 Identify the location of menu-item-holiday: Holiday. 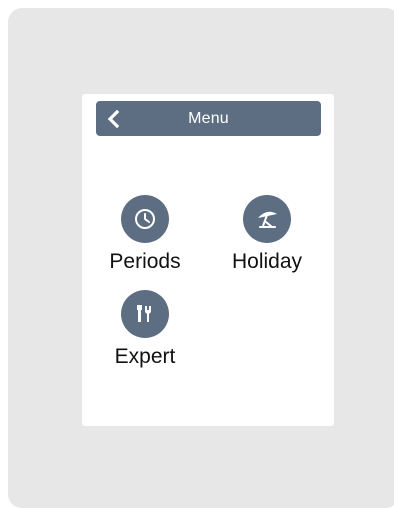
(267, 234).